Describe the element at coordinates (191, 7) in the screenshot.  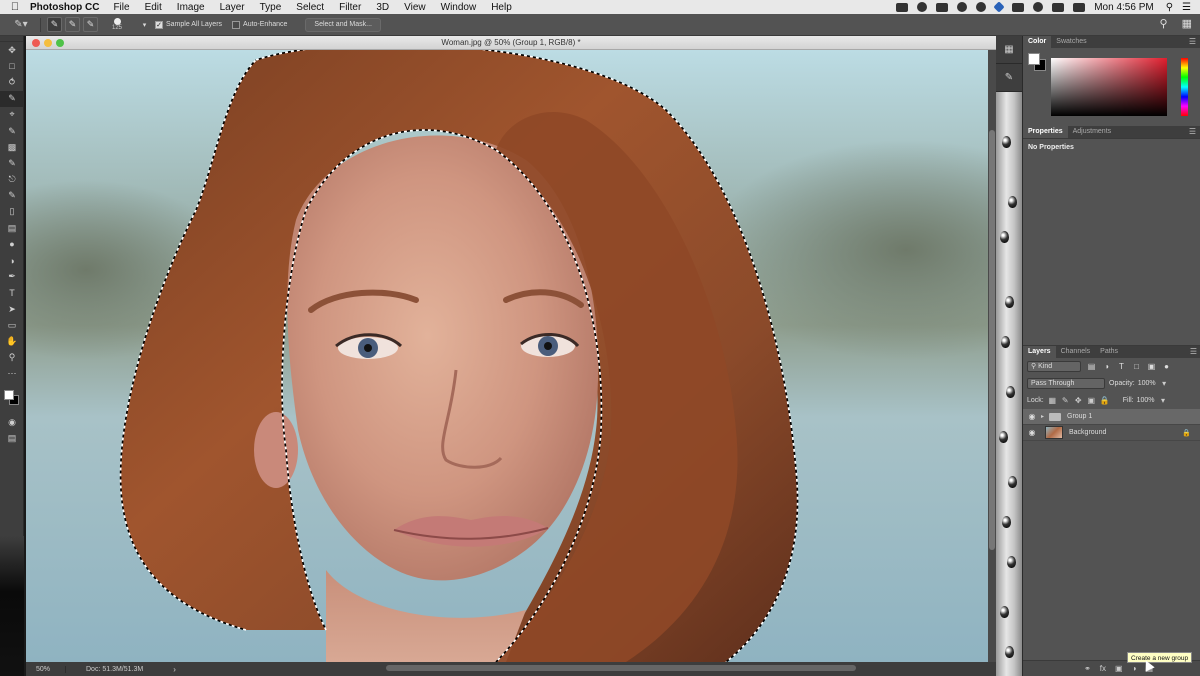
I see `menu-image: Image` at that location.